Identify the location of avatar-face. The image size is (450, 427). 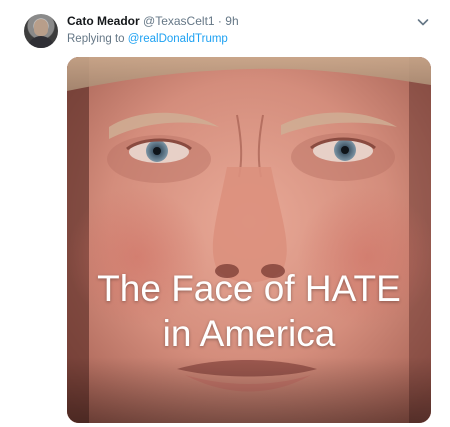
(41, 27).